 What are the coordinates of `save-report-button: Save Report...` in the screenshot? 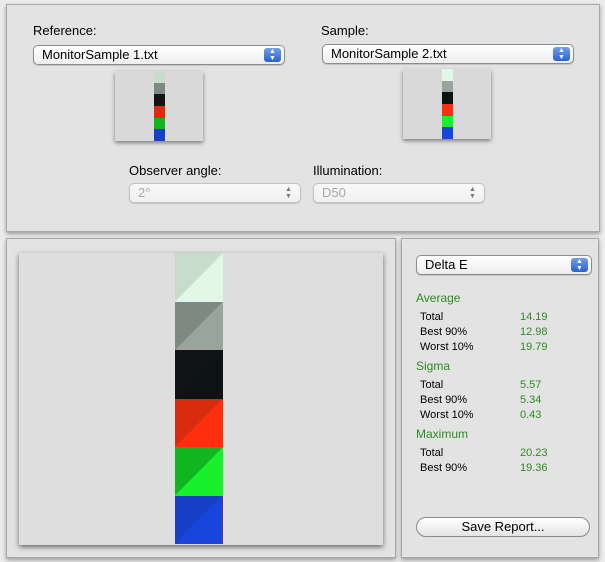 It's located at (503, 527).